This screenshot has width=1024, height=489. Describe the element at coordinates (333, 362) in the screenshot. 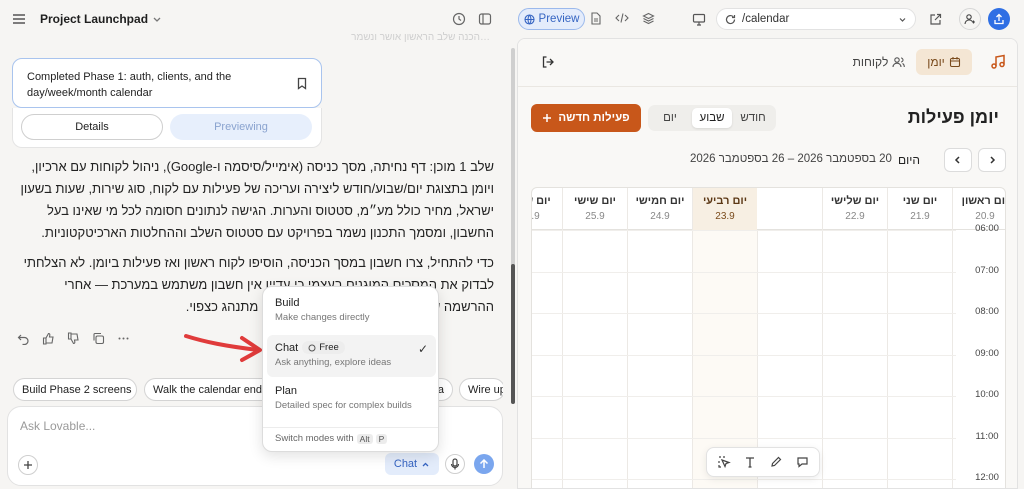

I see `mode-description: Ask anything, explore ideas` at that location.